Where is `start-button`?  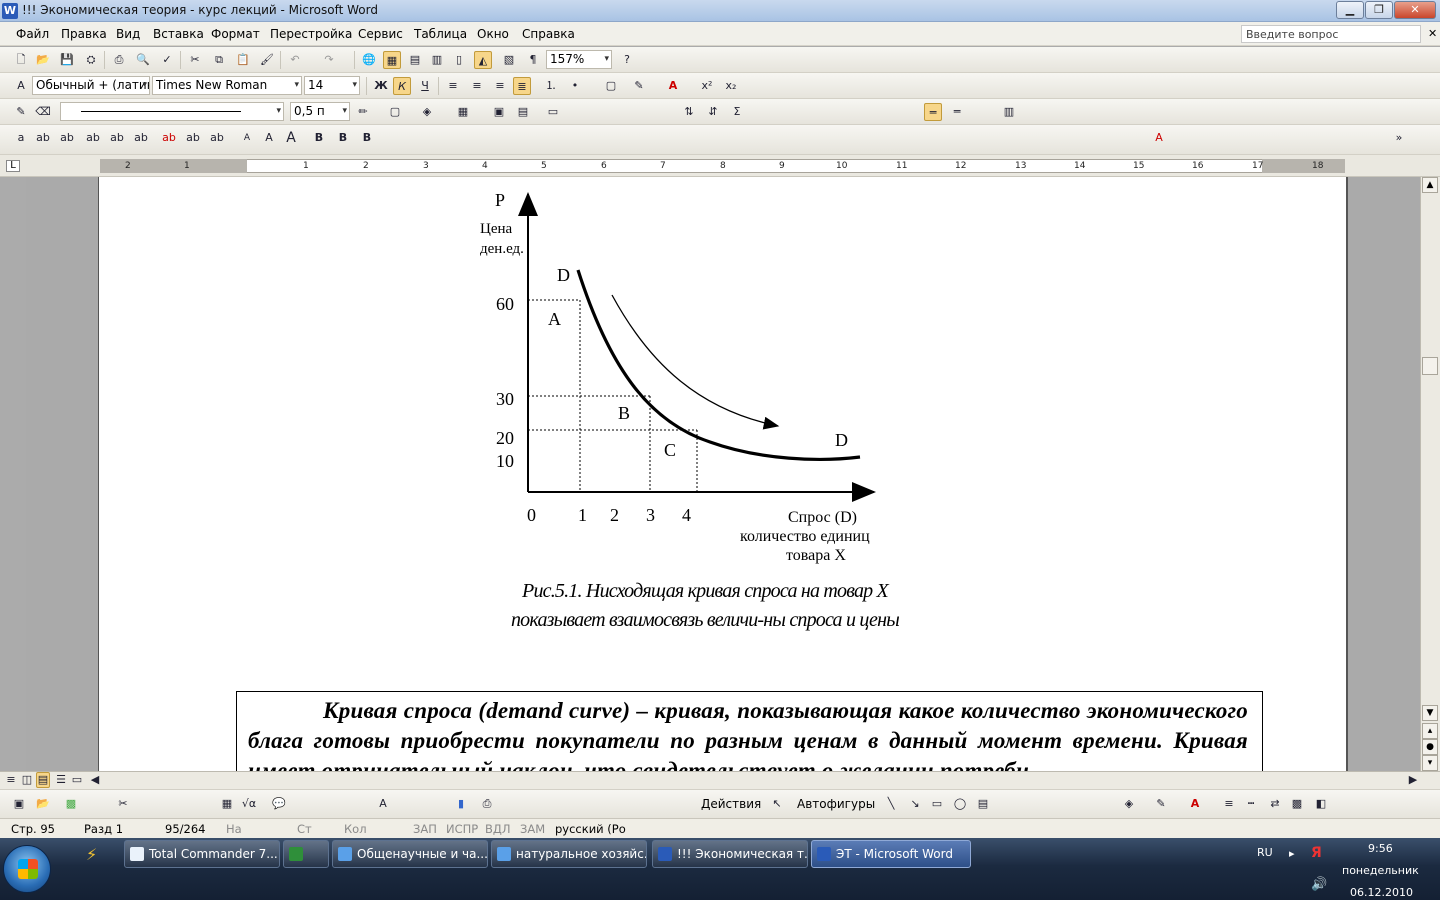 start-button is located at coordinates (27, 869).